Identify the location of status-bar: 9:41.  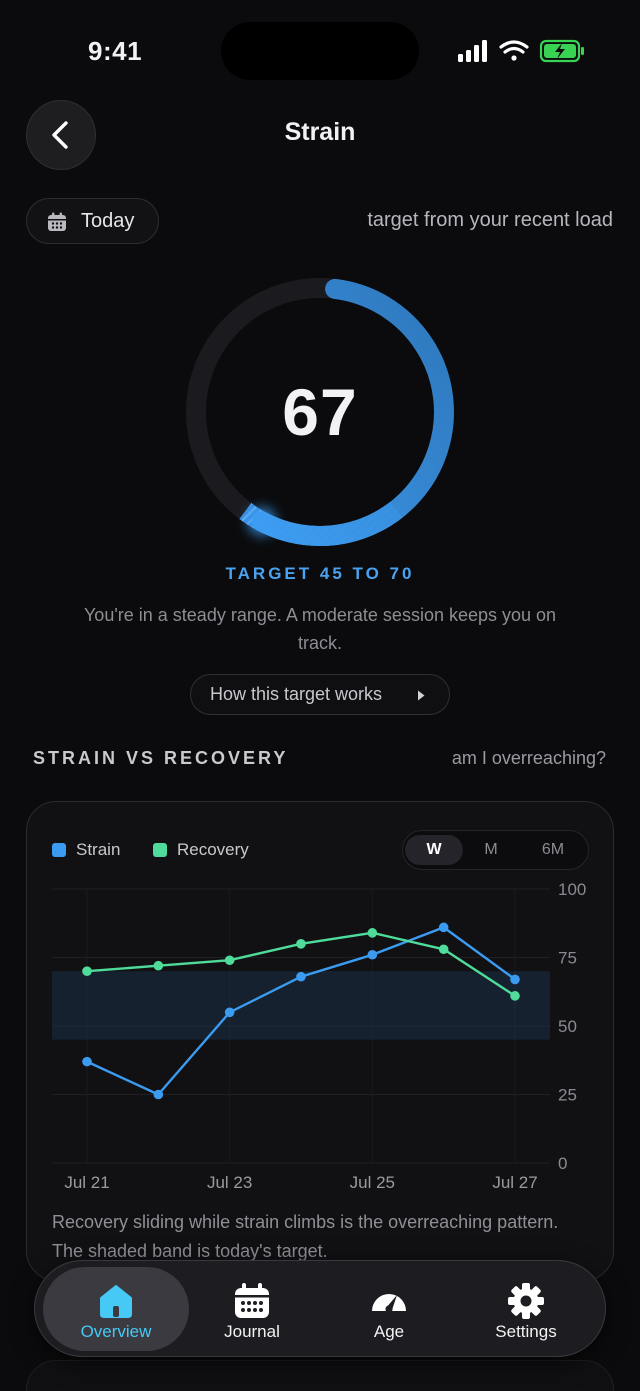
(320, 50).